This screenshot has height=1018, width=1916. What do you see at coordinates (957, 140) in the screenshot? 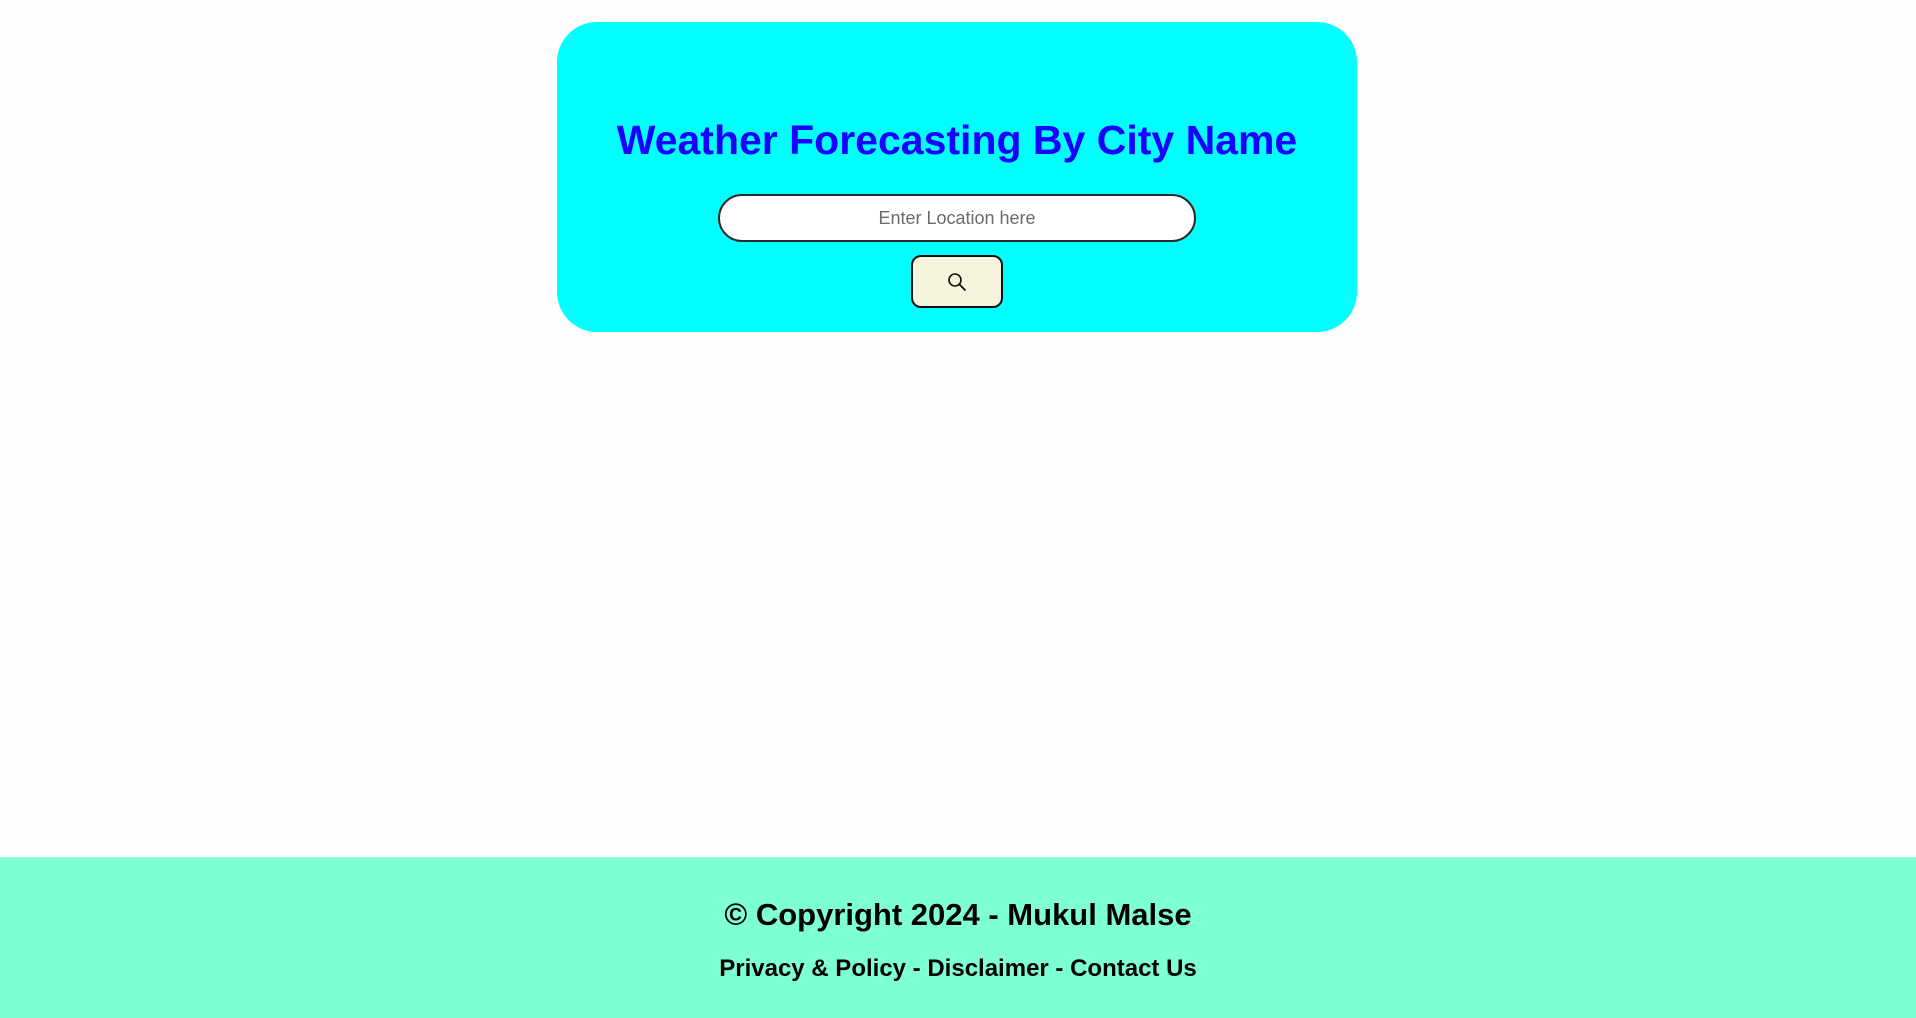
I see `page-title: Weather Forecasting By City Name` at bounding box center [957, 140].